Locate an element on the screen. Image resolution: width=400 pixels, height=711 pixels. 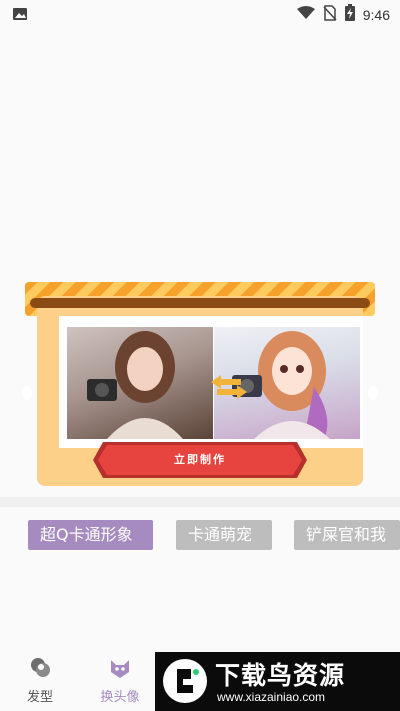
wifi-icon is located at coordinates (305, 14).